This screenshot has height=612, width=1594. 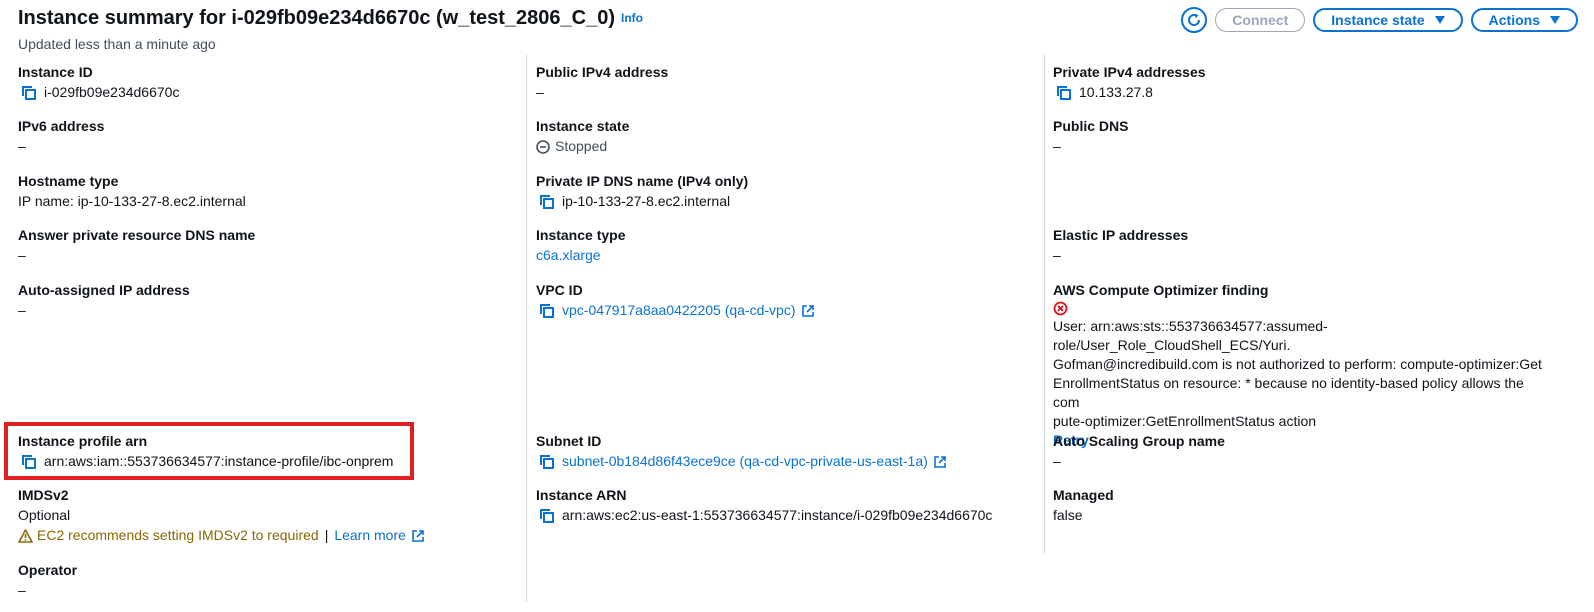 I want to click on field-label: Private IPv4 addresses, so click(x=1129, y=72).